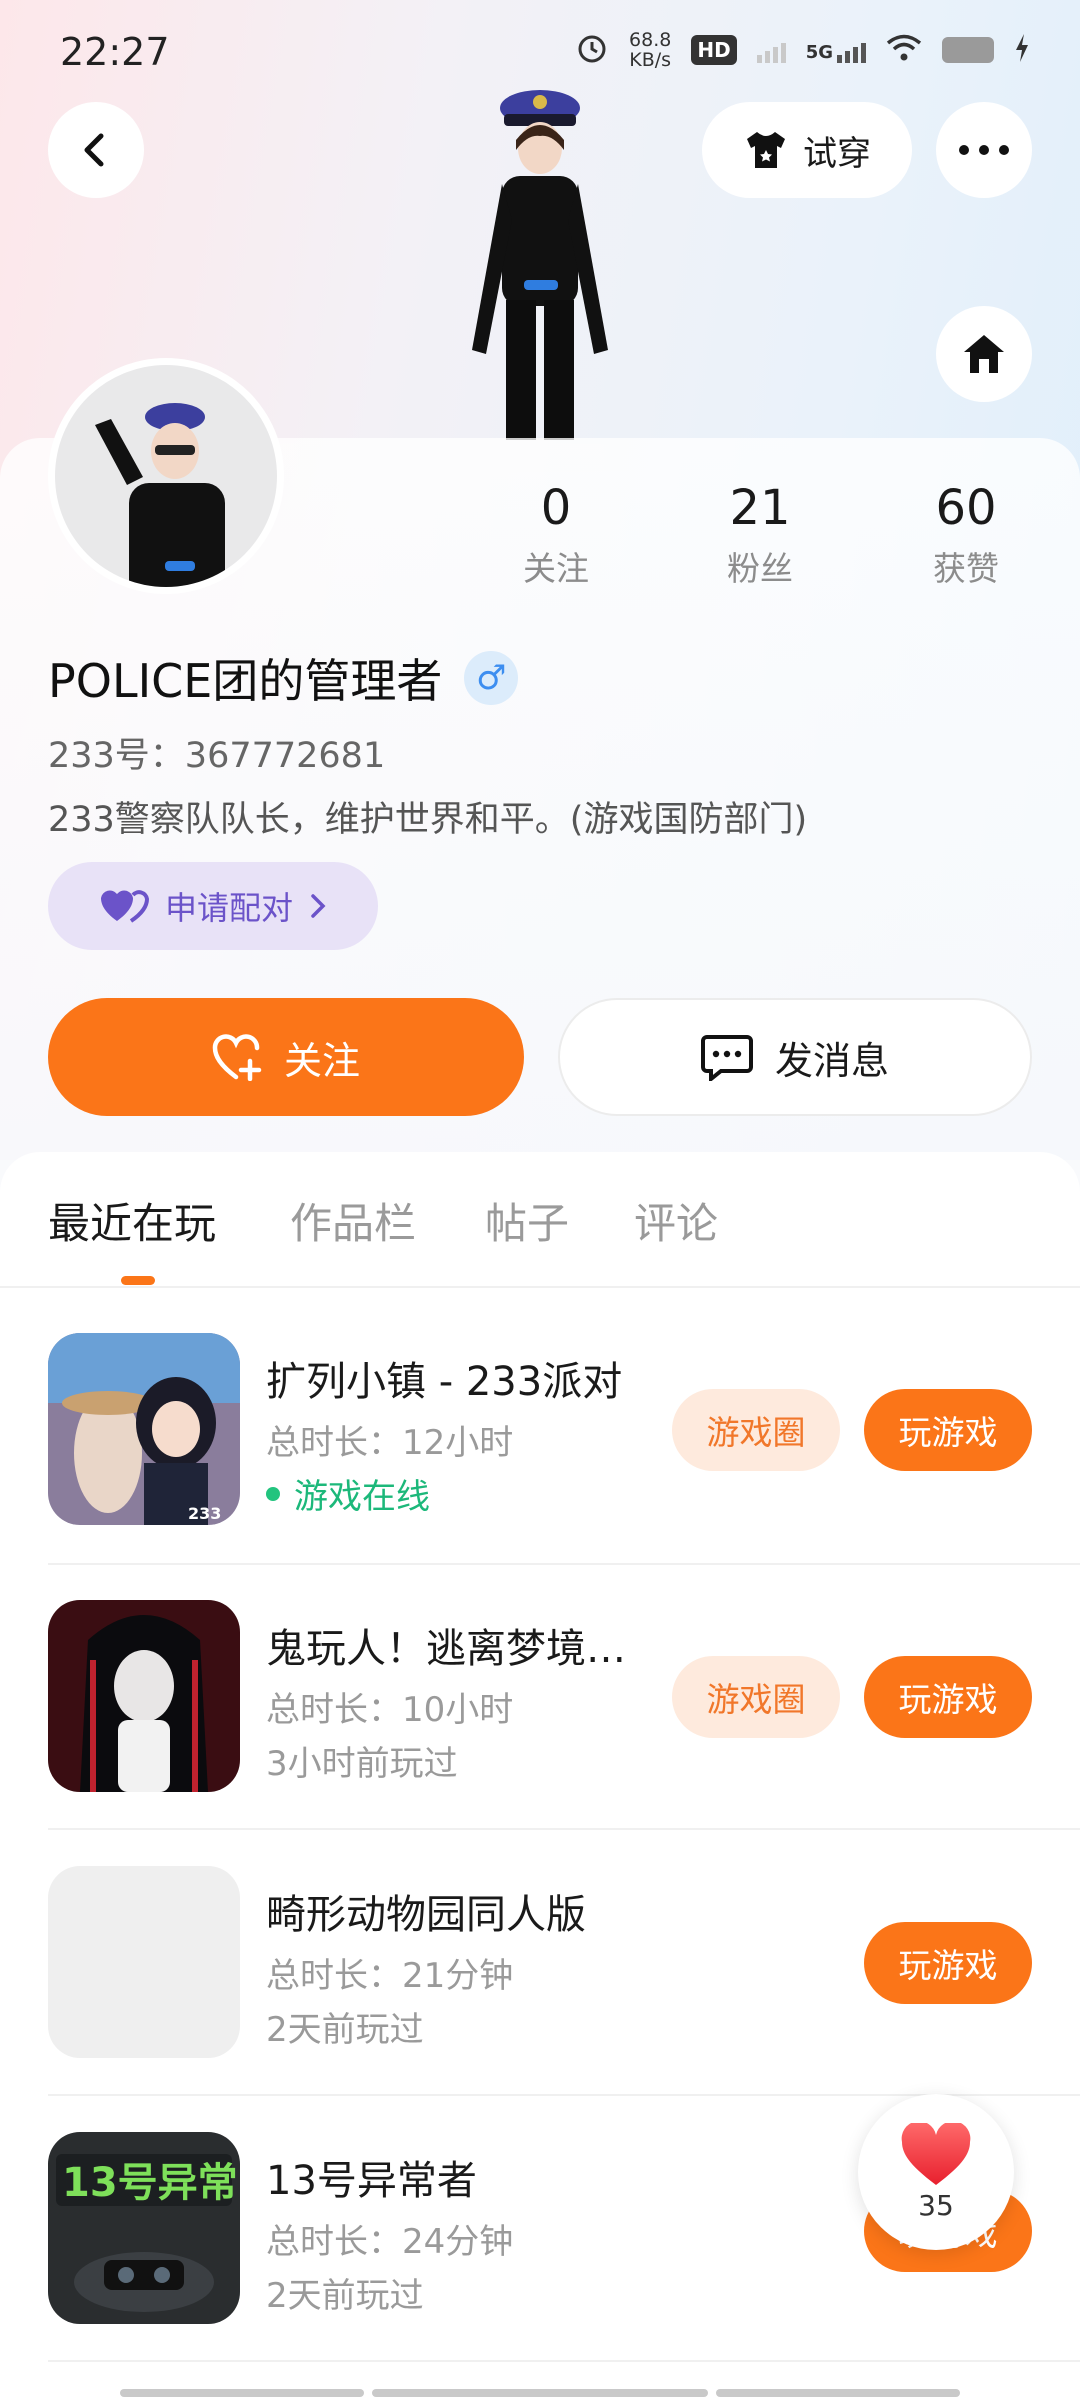 The height and width of the screenshot is (2400, 1080). What do you see at coordinates (760, 508) in the screenshot?
I see `stat-value: 21` at bounding box center [760, 508].